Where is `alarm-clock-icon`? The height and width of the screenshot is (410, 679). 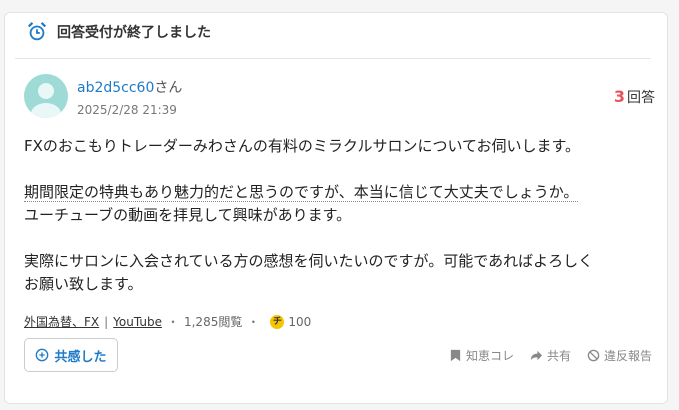
alarm-clock-icon is located at coordinates (37, 31).